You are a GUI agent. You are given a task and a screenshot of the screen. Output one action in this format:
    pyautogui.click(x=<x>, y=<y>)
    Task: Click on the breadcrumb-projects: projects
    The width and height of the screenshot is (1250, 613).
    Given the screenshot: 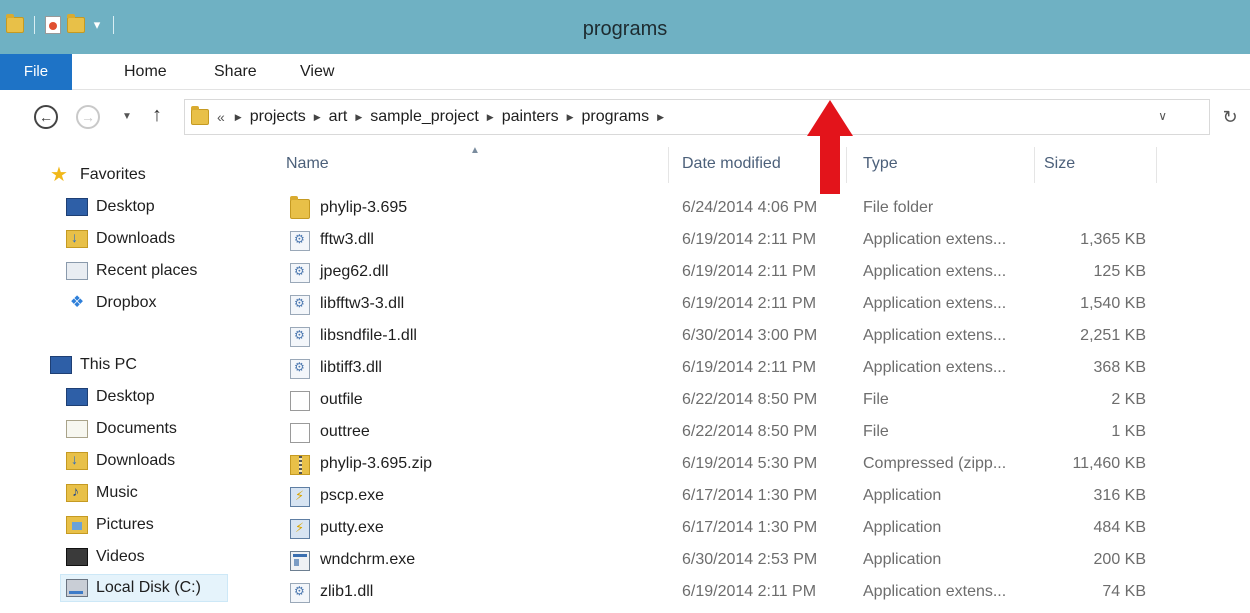 What is the action you would take?
    pyautogui.click(x=278, y=117)
    